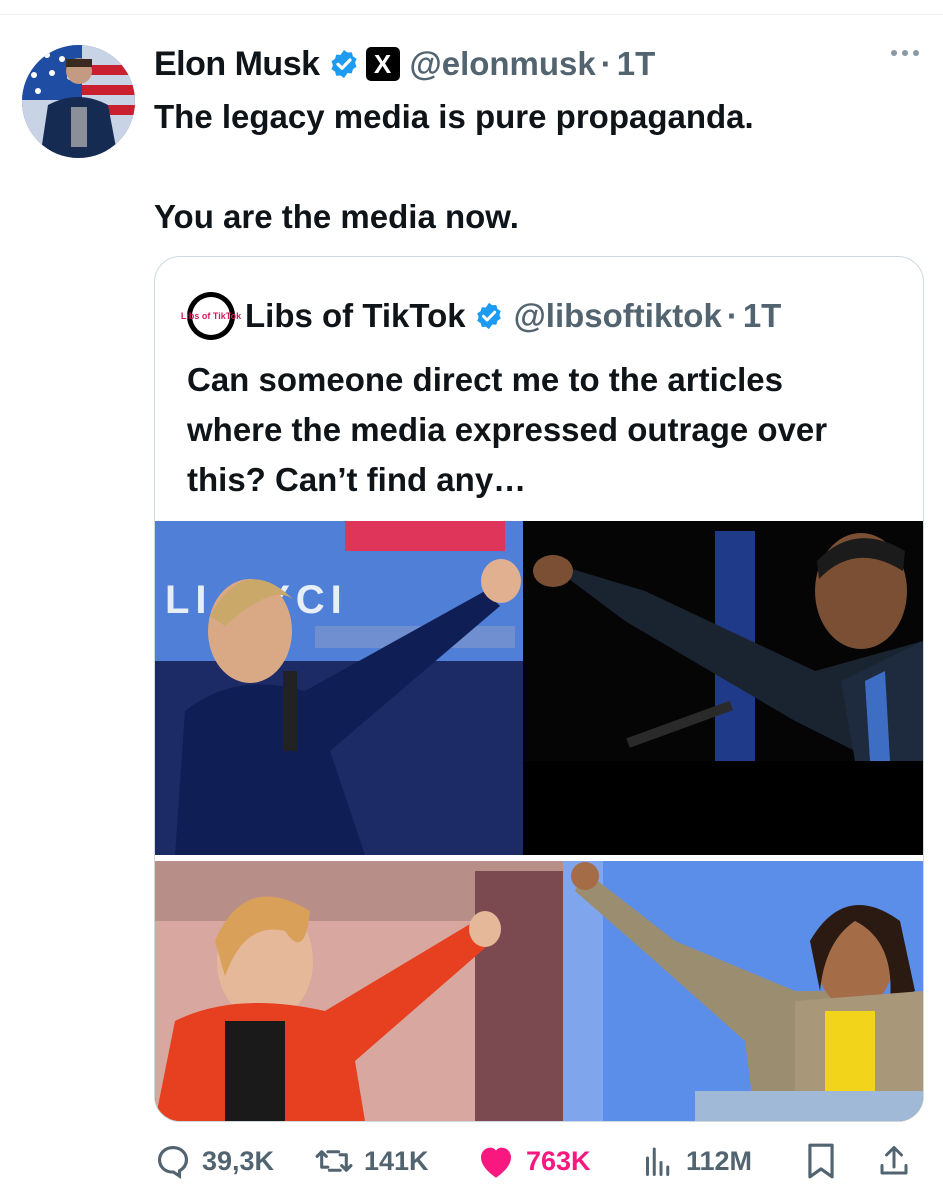 Image resolution: width=943 pixels, height=1200 pixels. I want to click on author-handle: @elonmusk, so click(503, 64).